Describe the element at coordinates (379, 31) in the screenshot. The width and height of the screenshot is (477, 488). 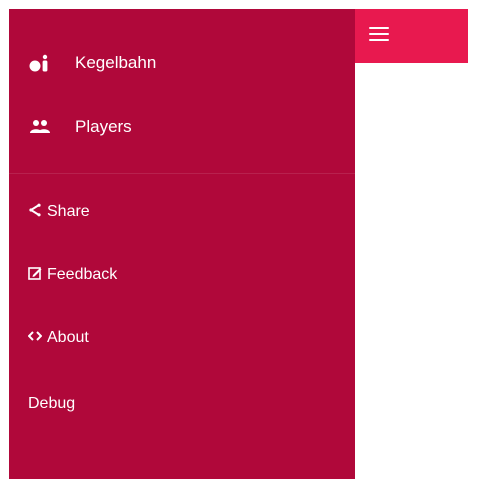
I see `hamburger-menu-icon` at that location.